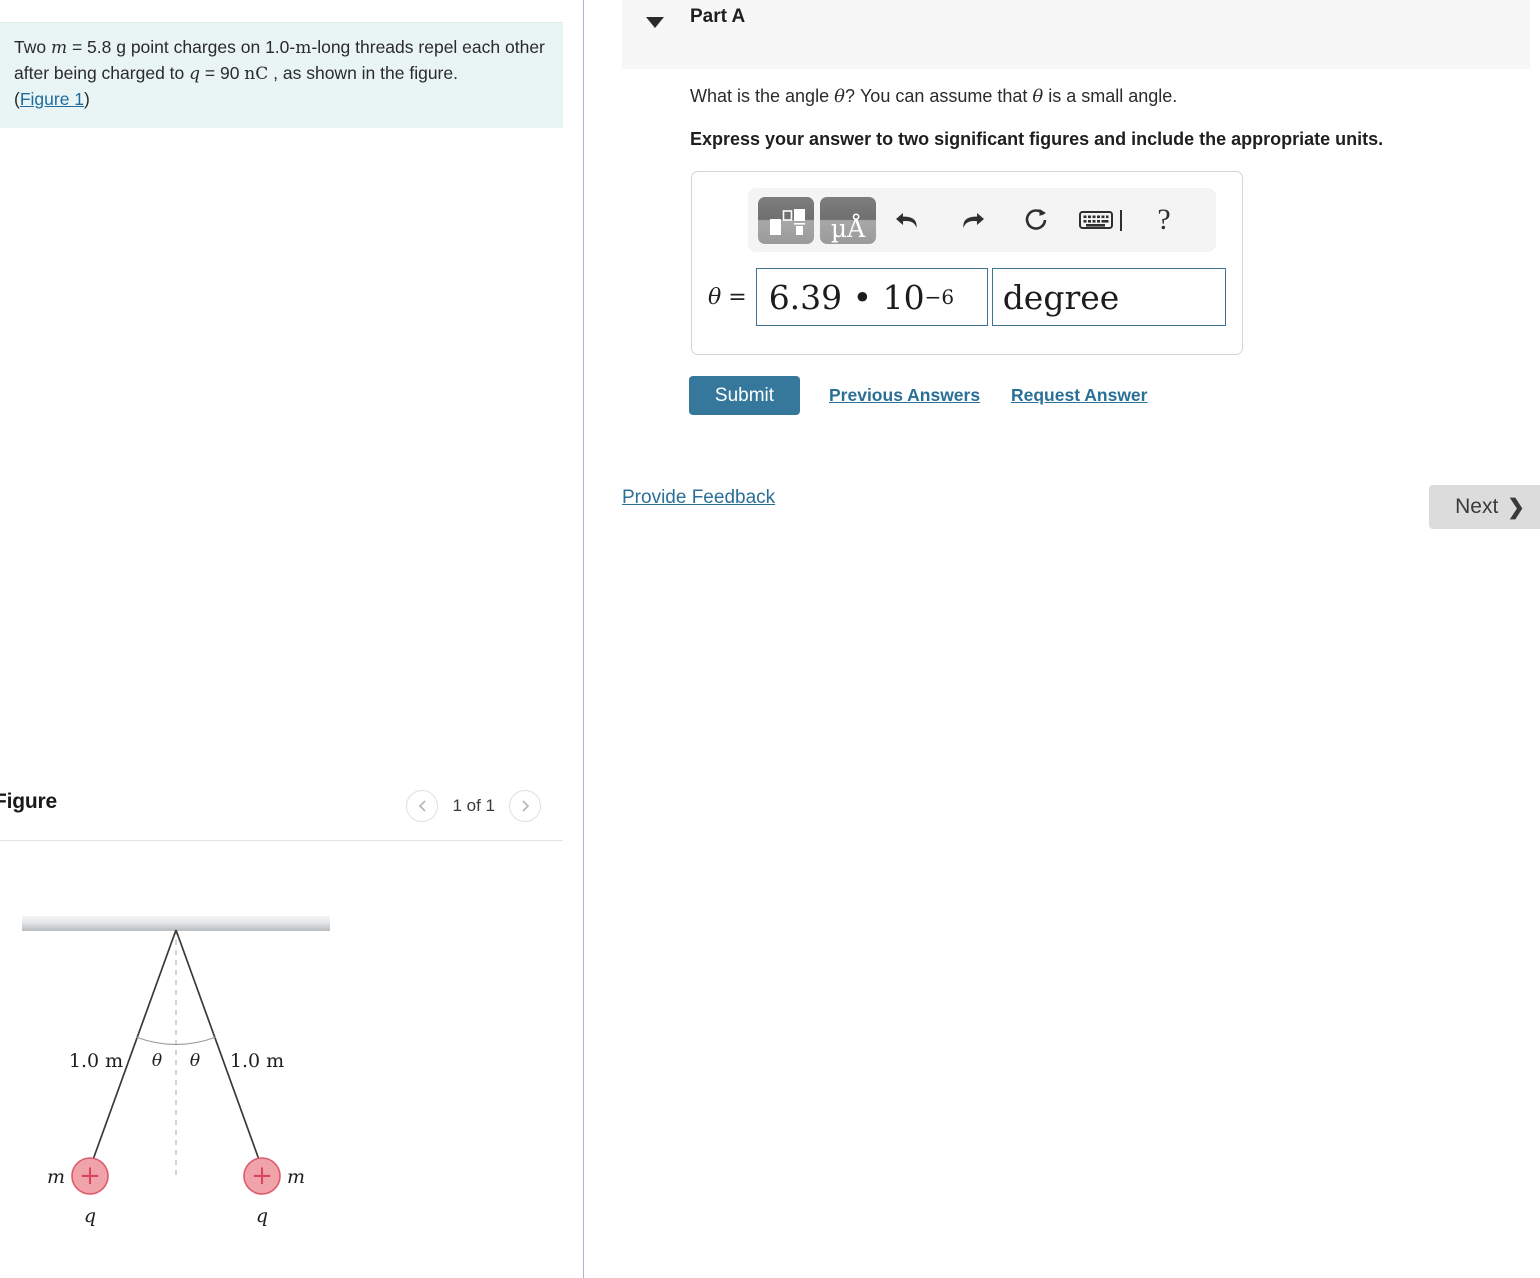 The image size is (1540, 1278). I want to click on chevron-right-icon: ❯, so click(1516, 507).